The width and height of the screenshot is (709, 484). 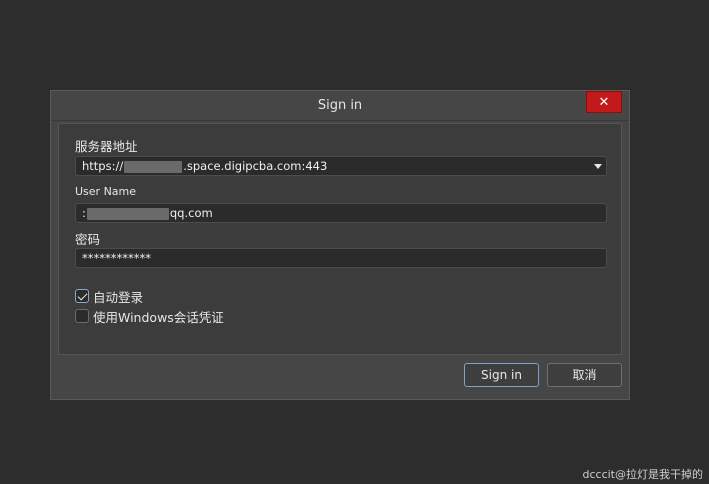 I want to click on server-label: 服务器地址, so click(x=106, y=146).